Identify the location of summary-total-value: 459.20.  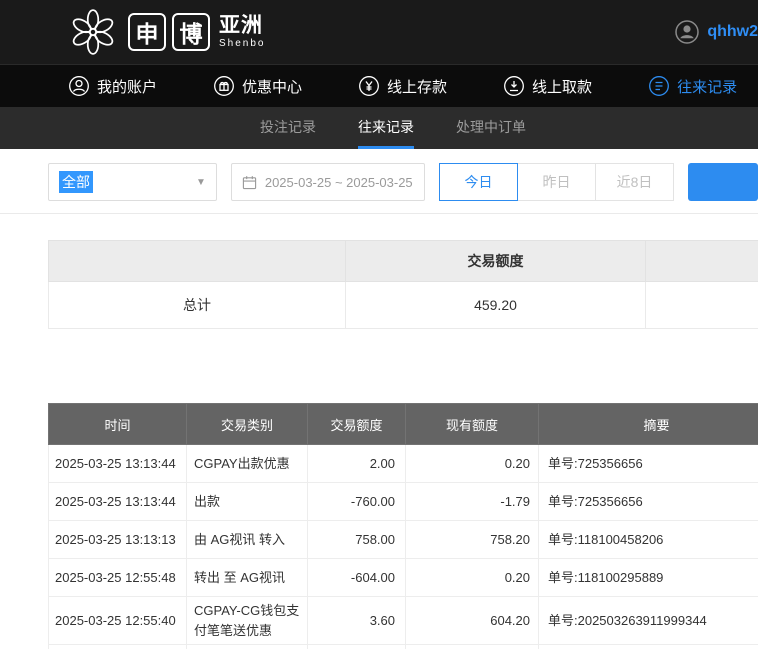
(495, 305).